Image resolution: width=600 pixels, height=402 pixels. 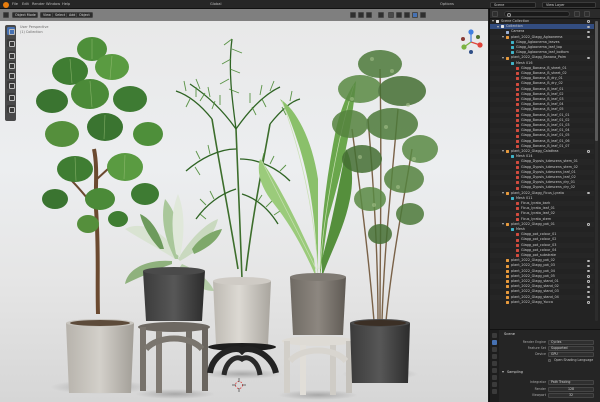 I want to click on view-layer-label: View Layer, so click(x=555, y=4).